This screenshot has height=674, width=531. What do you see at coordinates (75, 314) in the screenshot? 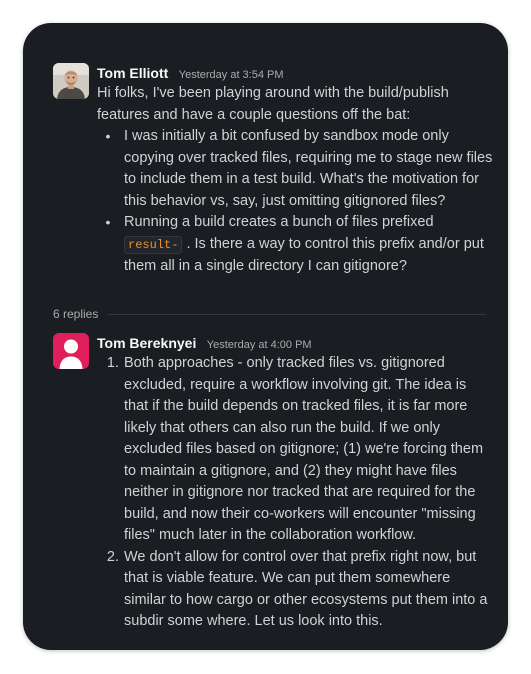
I see `replies-count: 6 replies` at bounding box center [75, 314].